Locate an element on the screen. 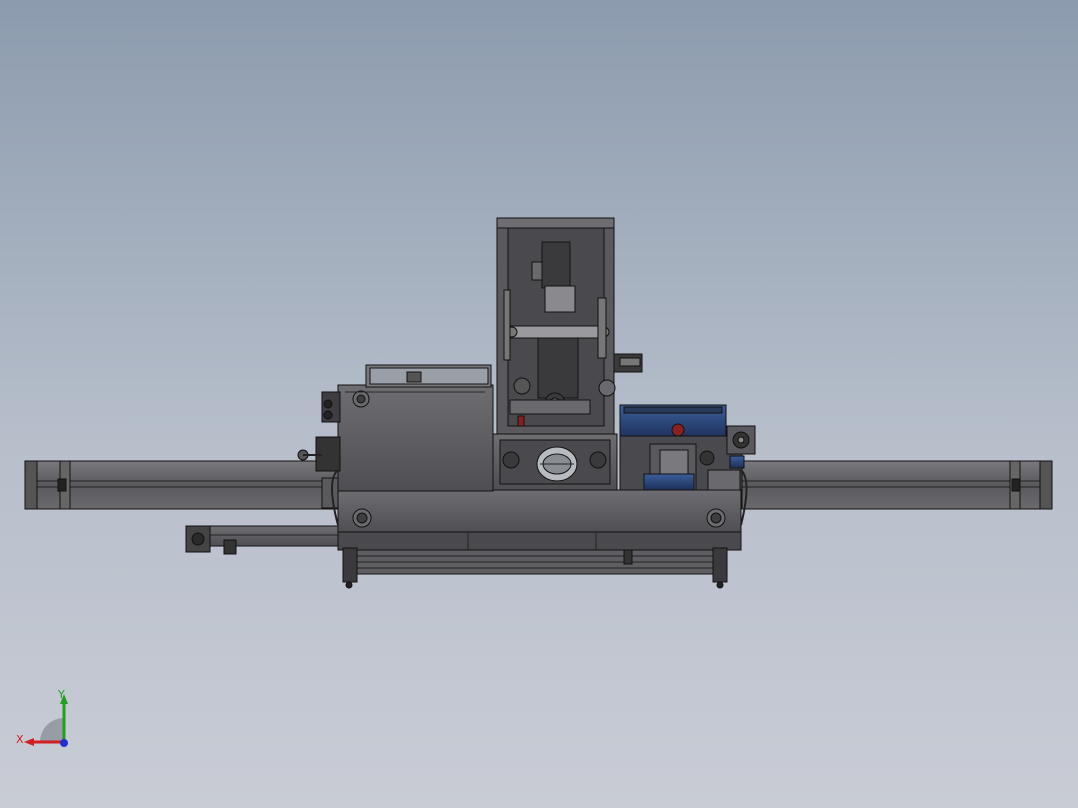  z-axis-dot is located at coordinates (64, 743).